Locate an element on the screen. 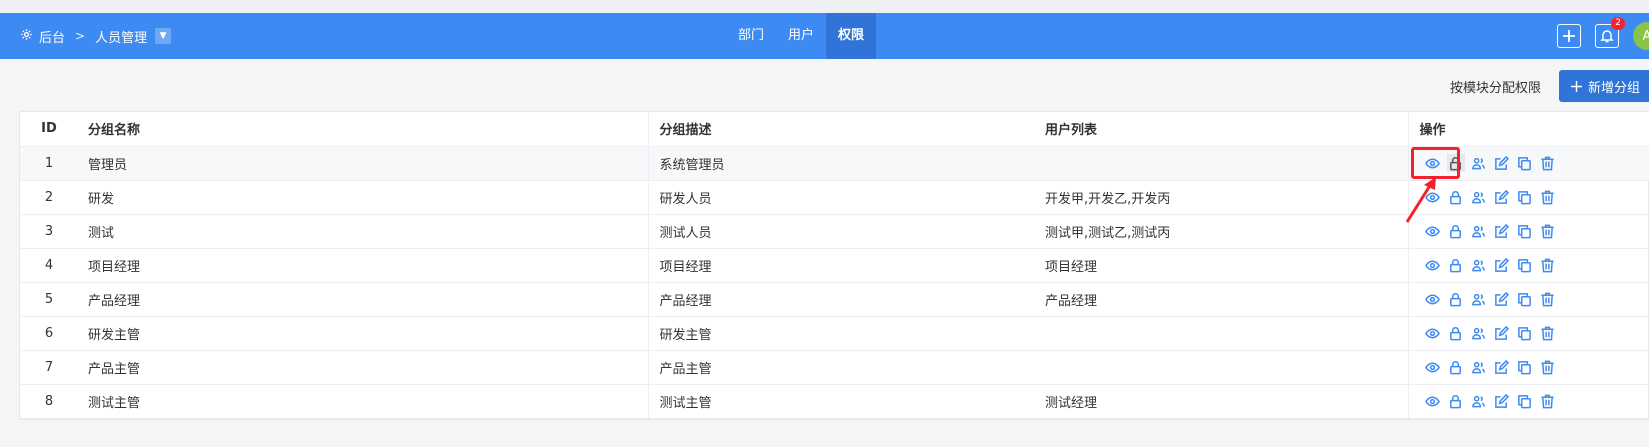  table-row: 1 管理员 系统管理员 is located at coordinates (834, 163).